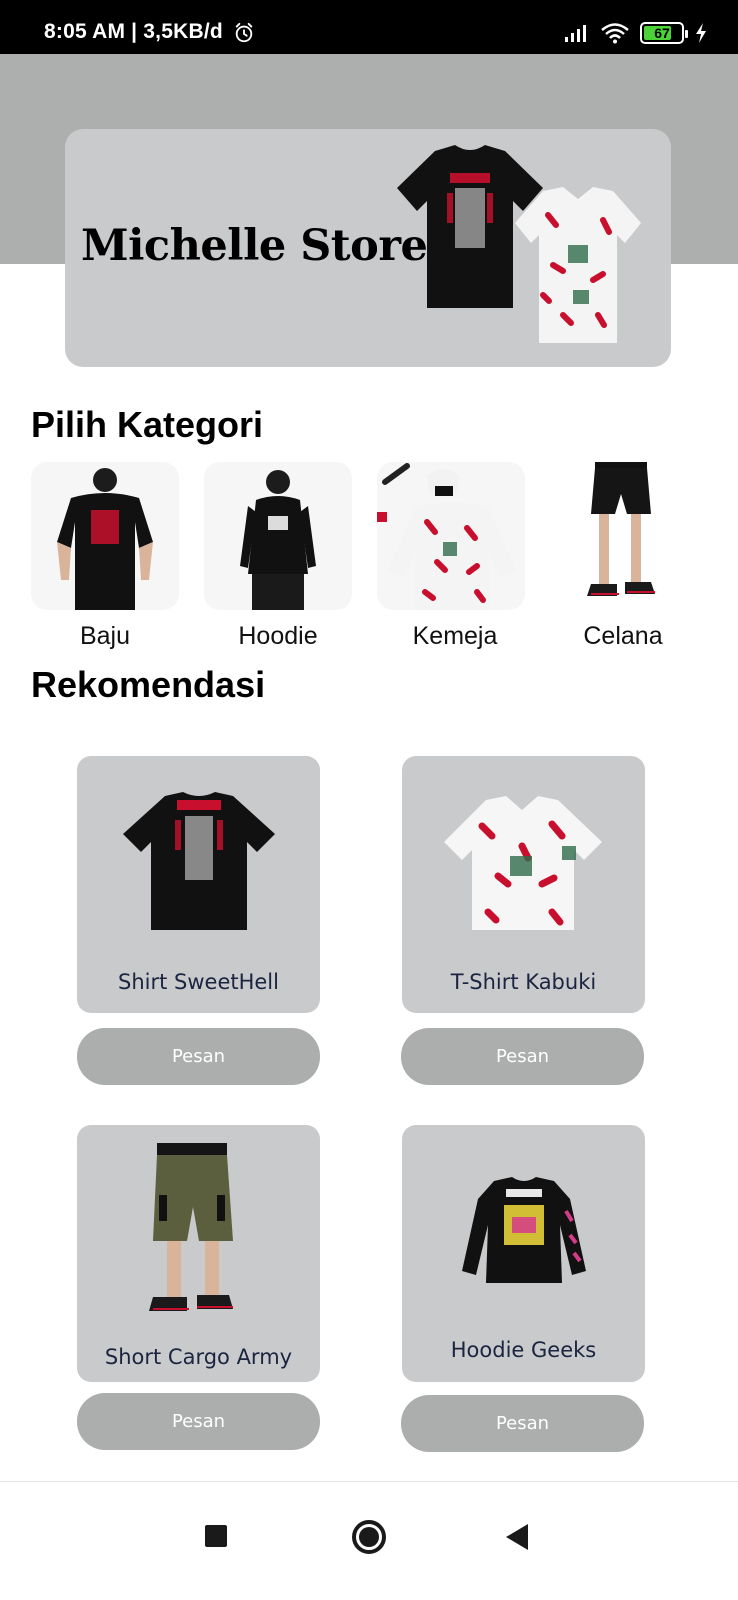 Image resolution: width=738 pixels, height=1600 pixels. What do you see at coordinates (455, 636) in the screenshot?
I see `category-label: Kemeja` at bounding box center [455, 636].